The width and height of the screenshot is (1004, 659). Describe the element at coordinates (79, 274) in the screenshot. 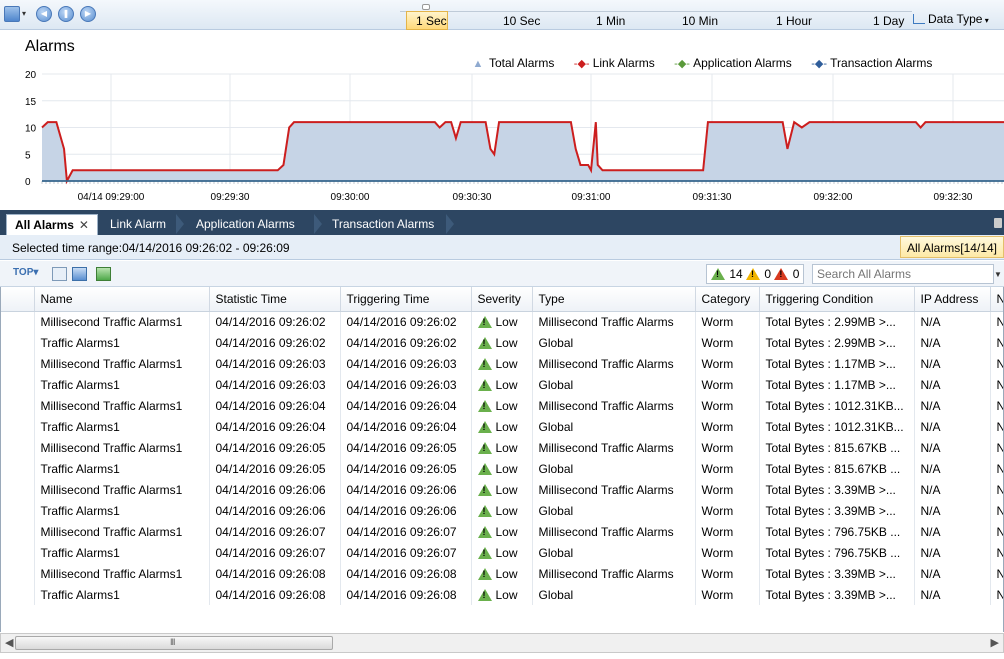

I see `export-icon` at that location.